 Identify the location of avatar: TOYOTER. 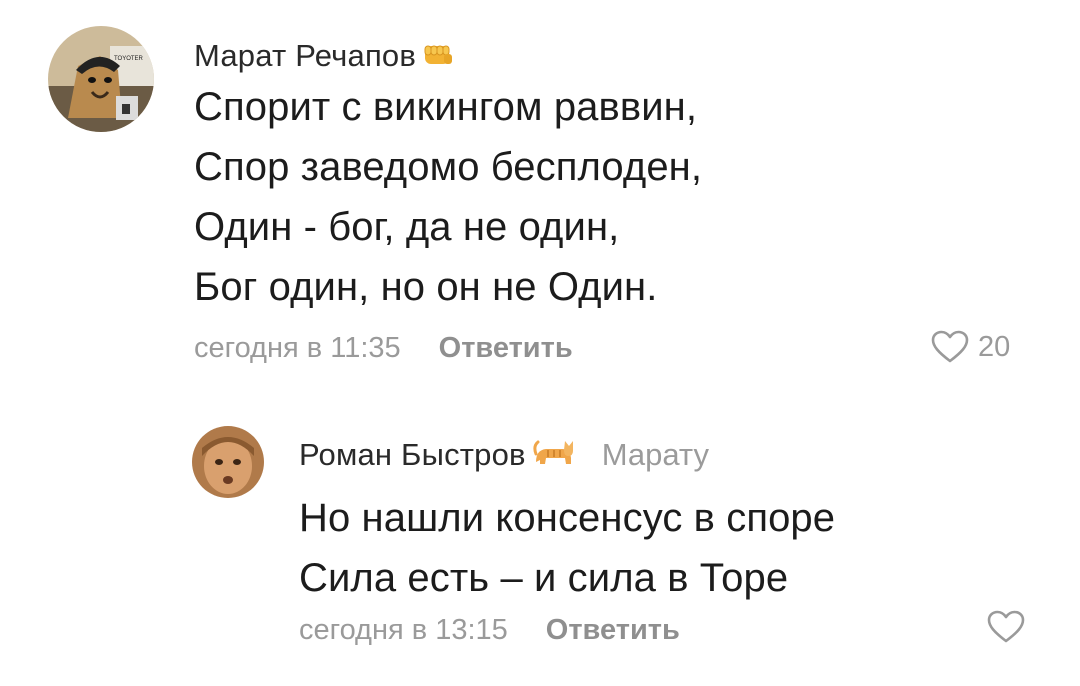
(101, 79).